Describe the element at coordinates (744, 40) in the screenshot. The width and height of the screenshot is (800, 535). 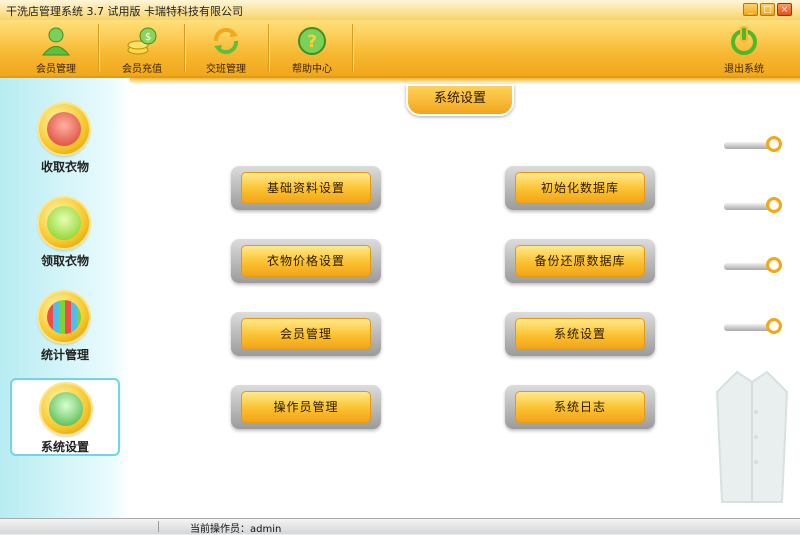
I see `power-icon` at that location.